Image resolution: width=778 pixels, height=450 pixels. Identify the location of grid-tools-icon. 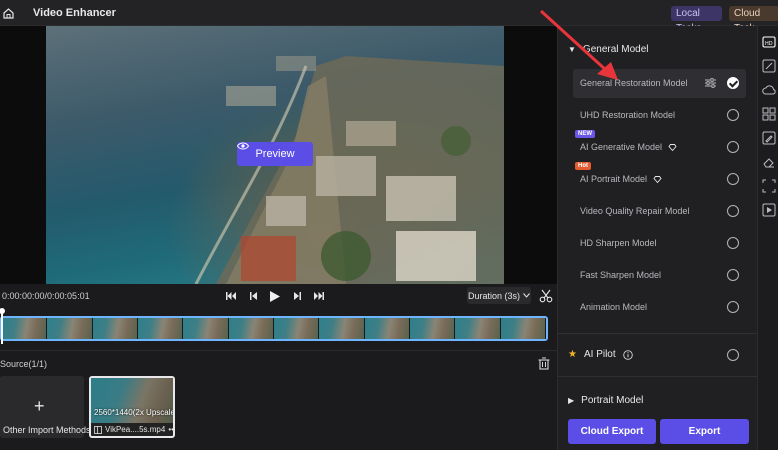
(769, 114).